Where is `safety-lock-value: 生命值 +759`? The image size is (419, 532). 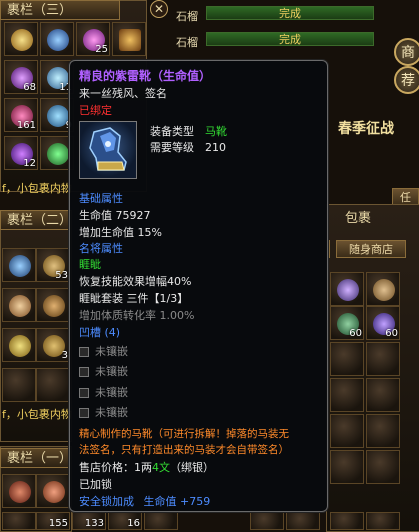
safety-lock-value: 生命值 +759 is located at coordinates (177, 501).